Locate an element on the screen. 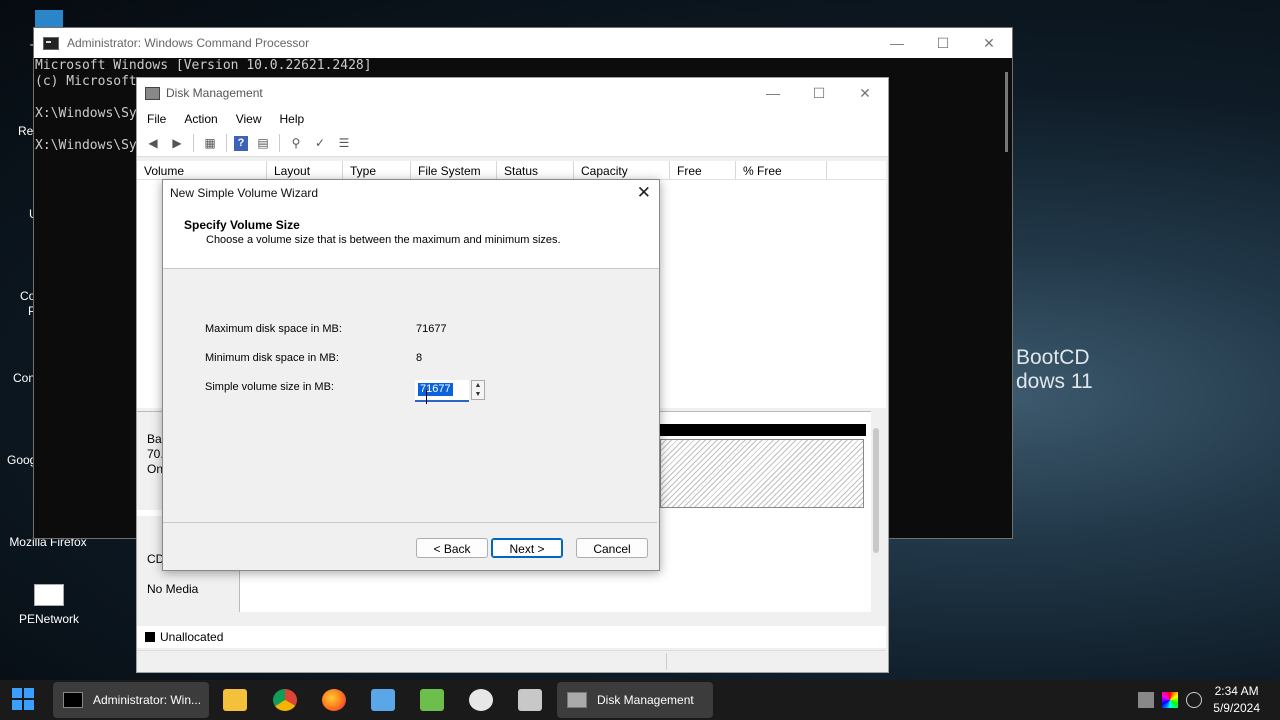 The image size is (1280, 720). statusbar-divider is located at coordinates (666, 661).